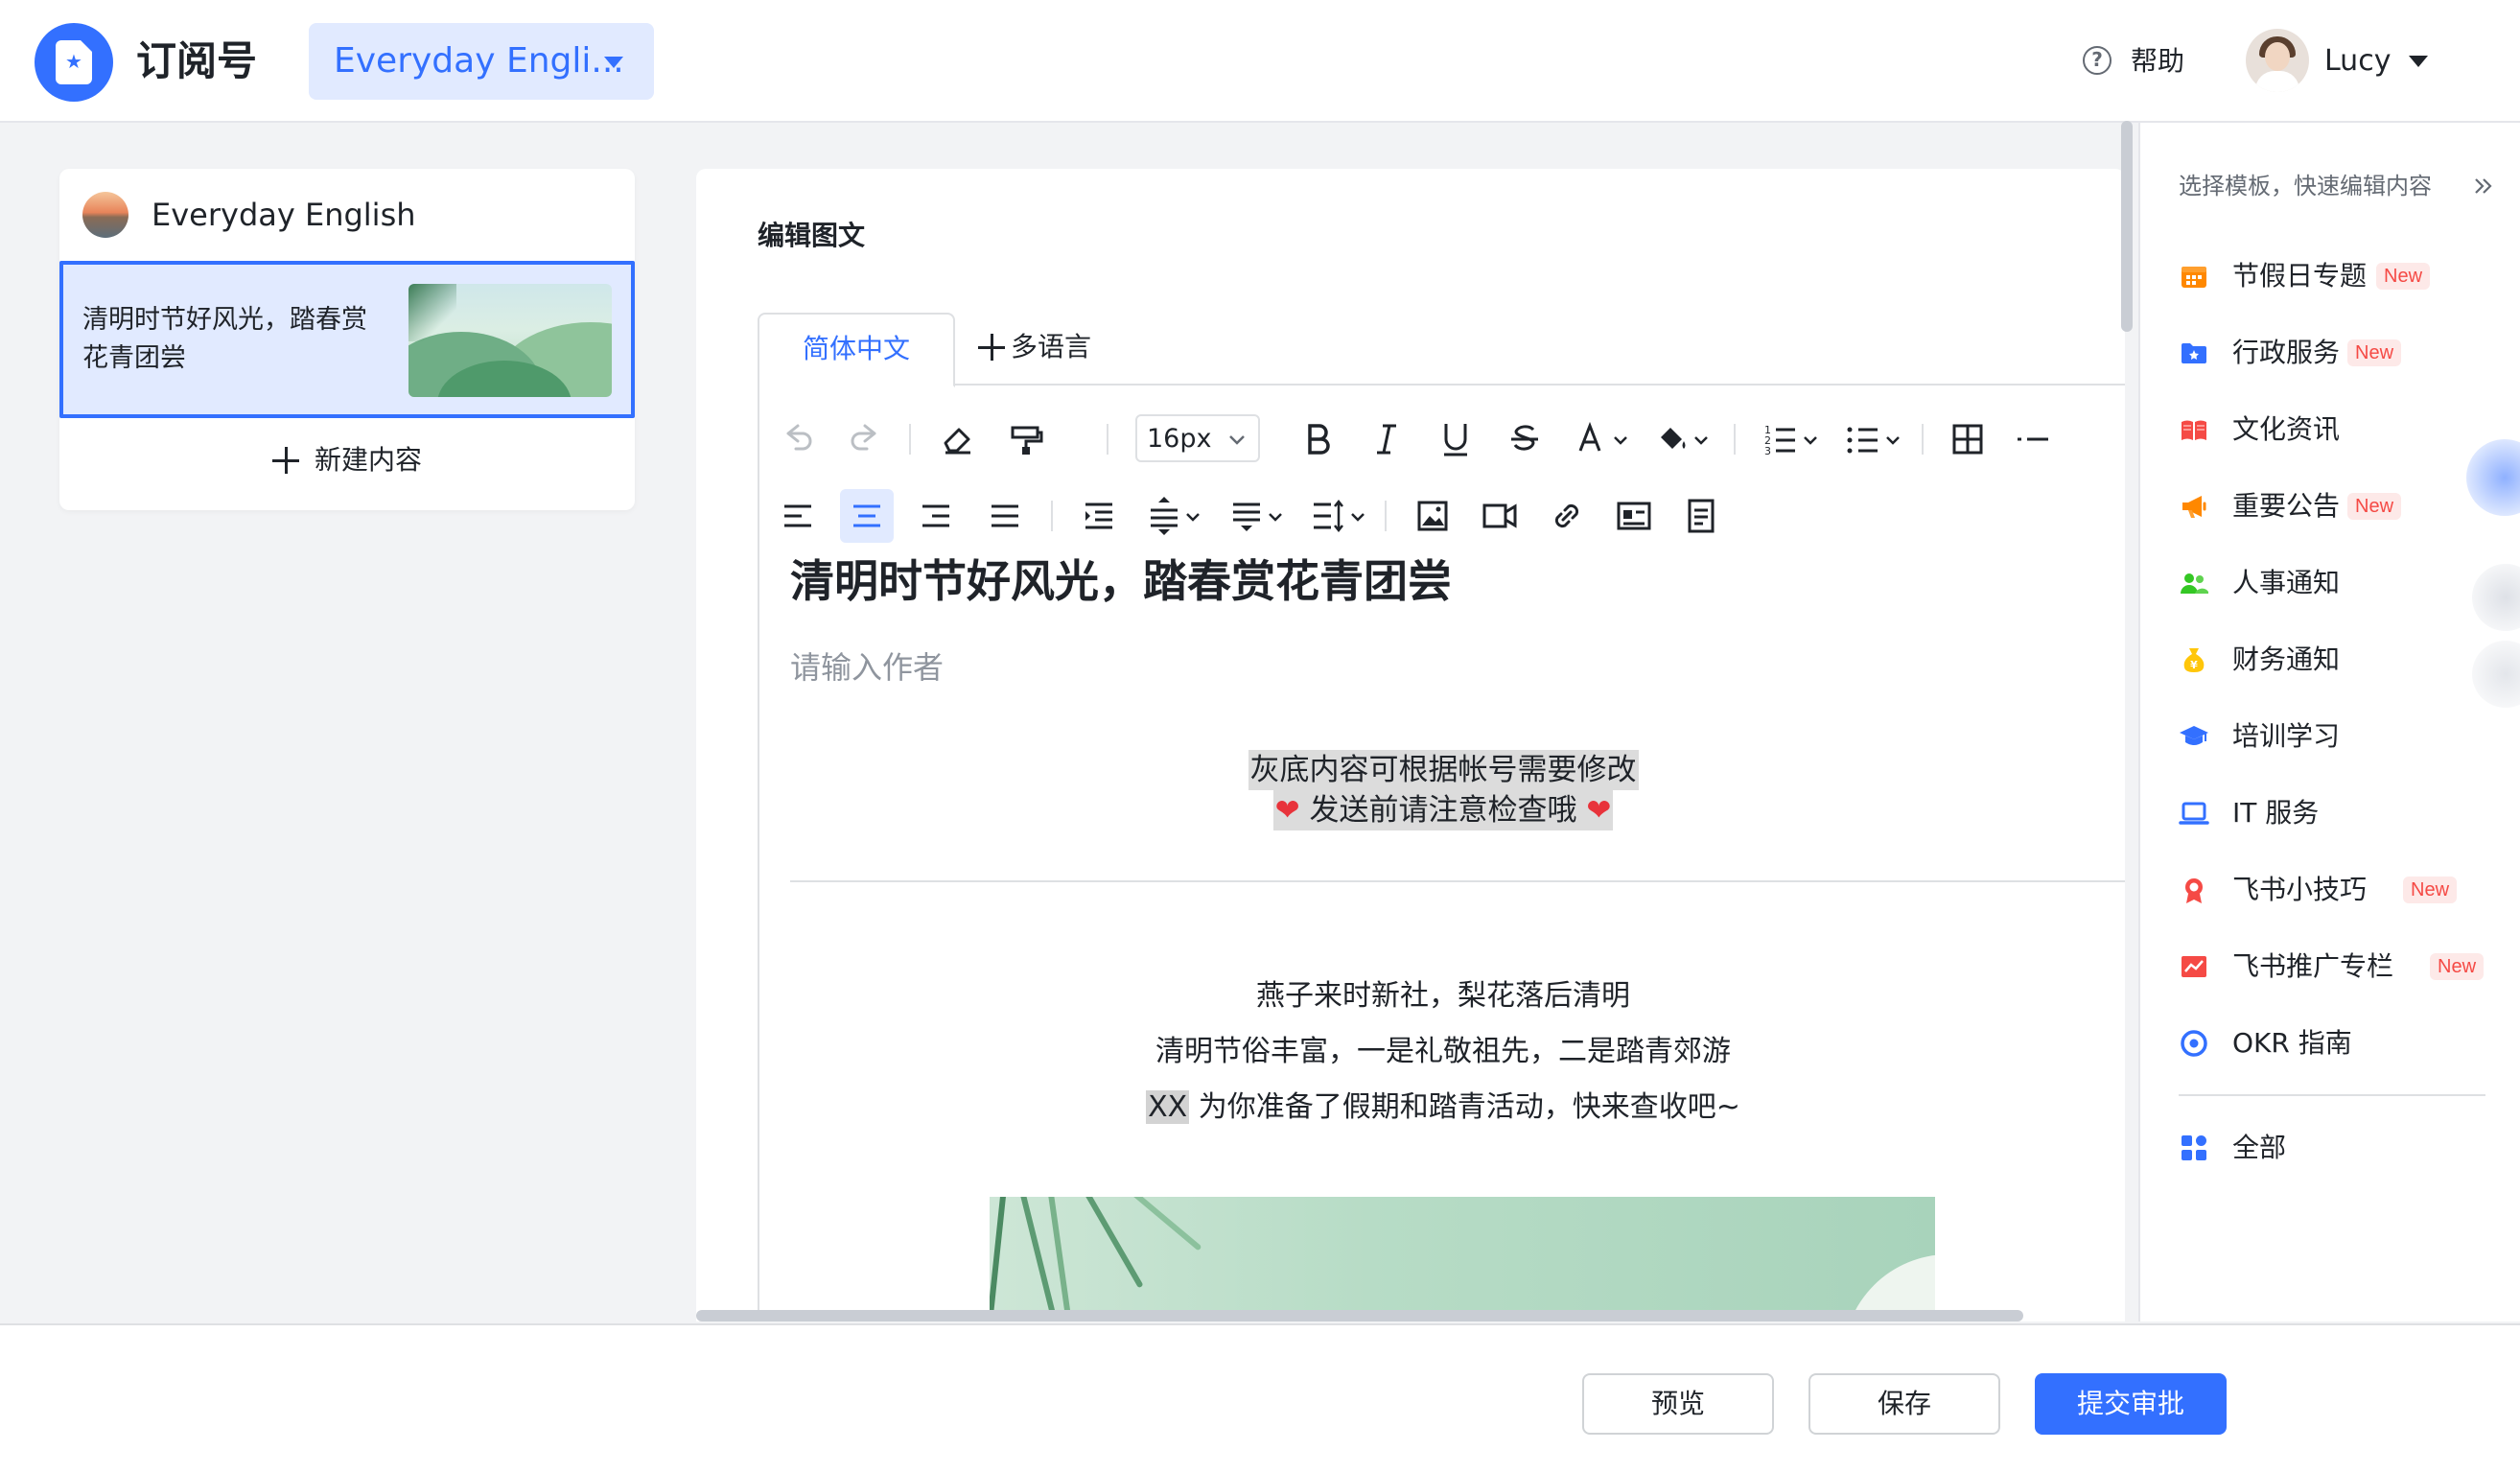 The height and width of the screenshot is (1473, 2520). Describe the element at coordinates (284, 215) in the screenshot. I see `account-name: Everyday English` at that location.